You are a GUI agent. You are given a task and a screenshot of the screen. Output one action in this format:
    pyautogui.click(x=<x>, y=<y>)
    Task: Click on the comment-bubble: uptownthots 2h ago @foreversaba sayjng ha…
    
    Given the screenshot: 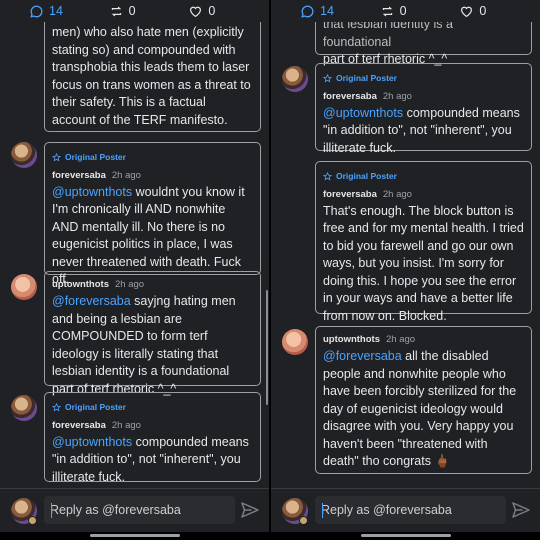 What is the action you would take?
    pyautogui.click(x=152, y=333)
    